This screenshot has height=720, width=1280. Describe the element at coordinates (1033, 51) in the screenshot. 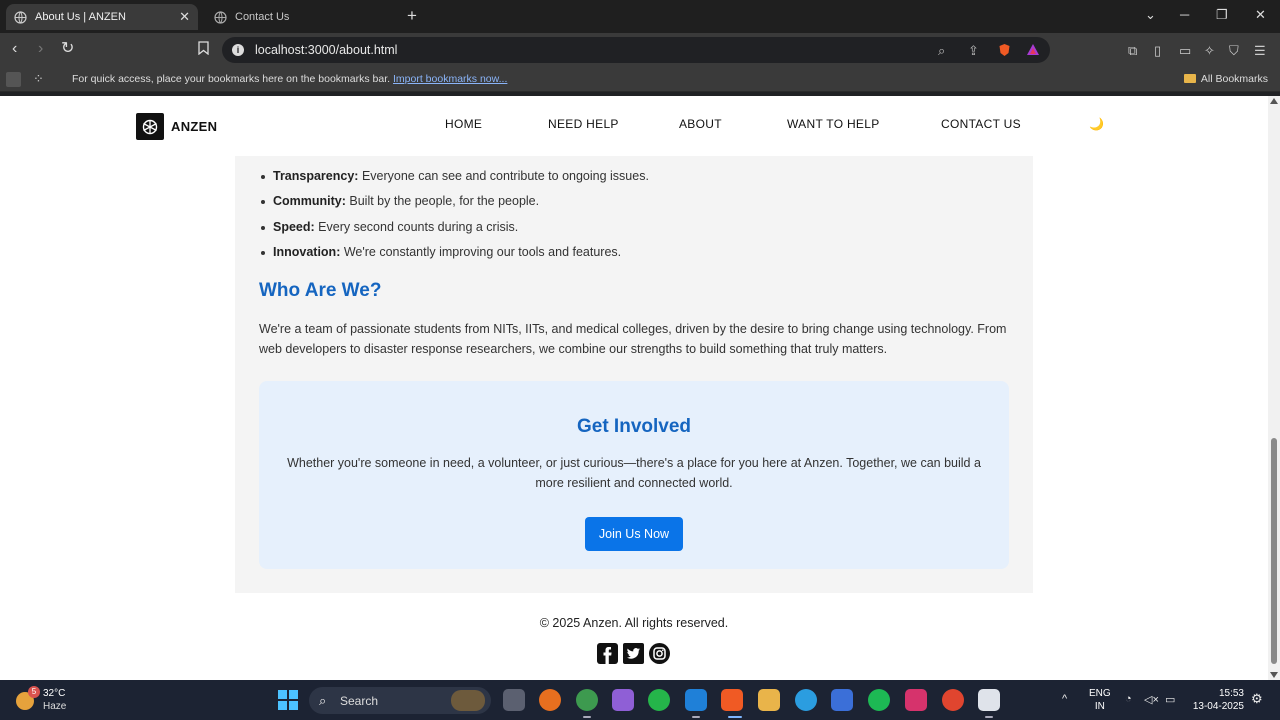

I see `brave-rewards-icon` at that location.